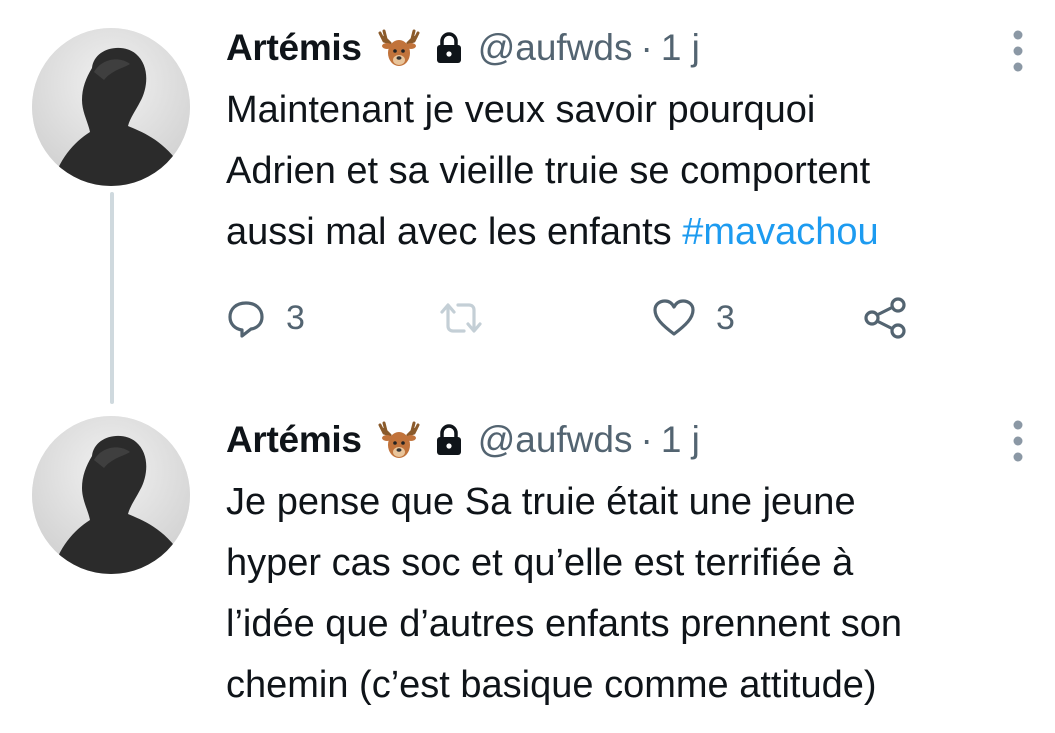 Image resolution: width=1055 pixels, height=733 pixels. What do you see at coordinates (246, 318) in the screenshot?
I see `reply-icon` at bounding box center [246, 318].